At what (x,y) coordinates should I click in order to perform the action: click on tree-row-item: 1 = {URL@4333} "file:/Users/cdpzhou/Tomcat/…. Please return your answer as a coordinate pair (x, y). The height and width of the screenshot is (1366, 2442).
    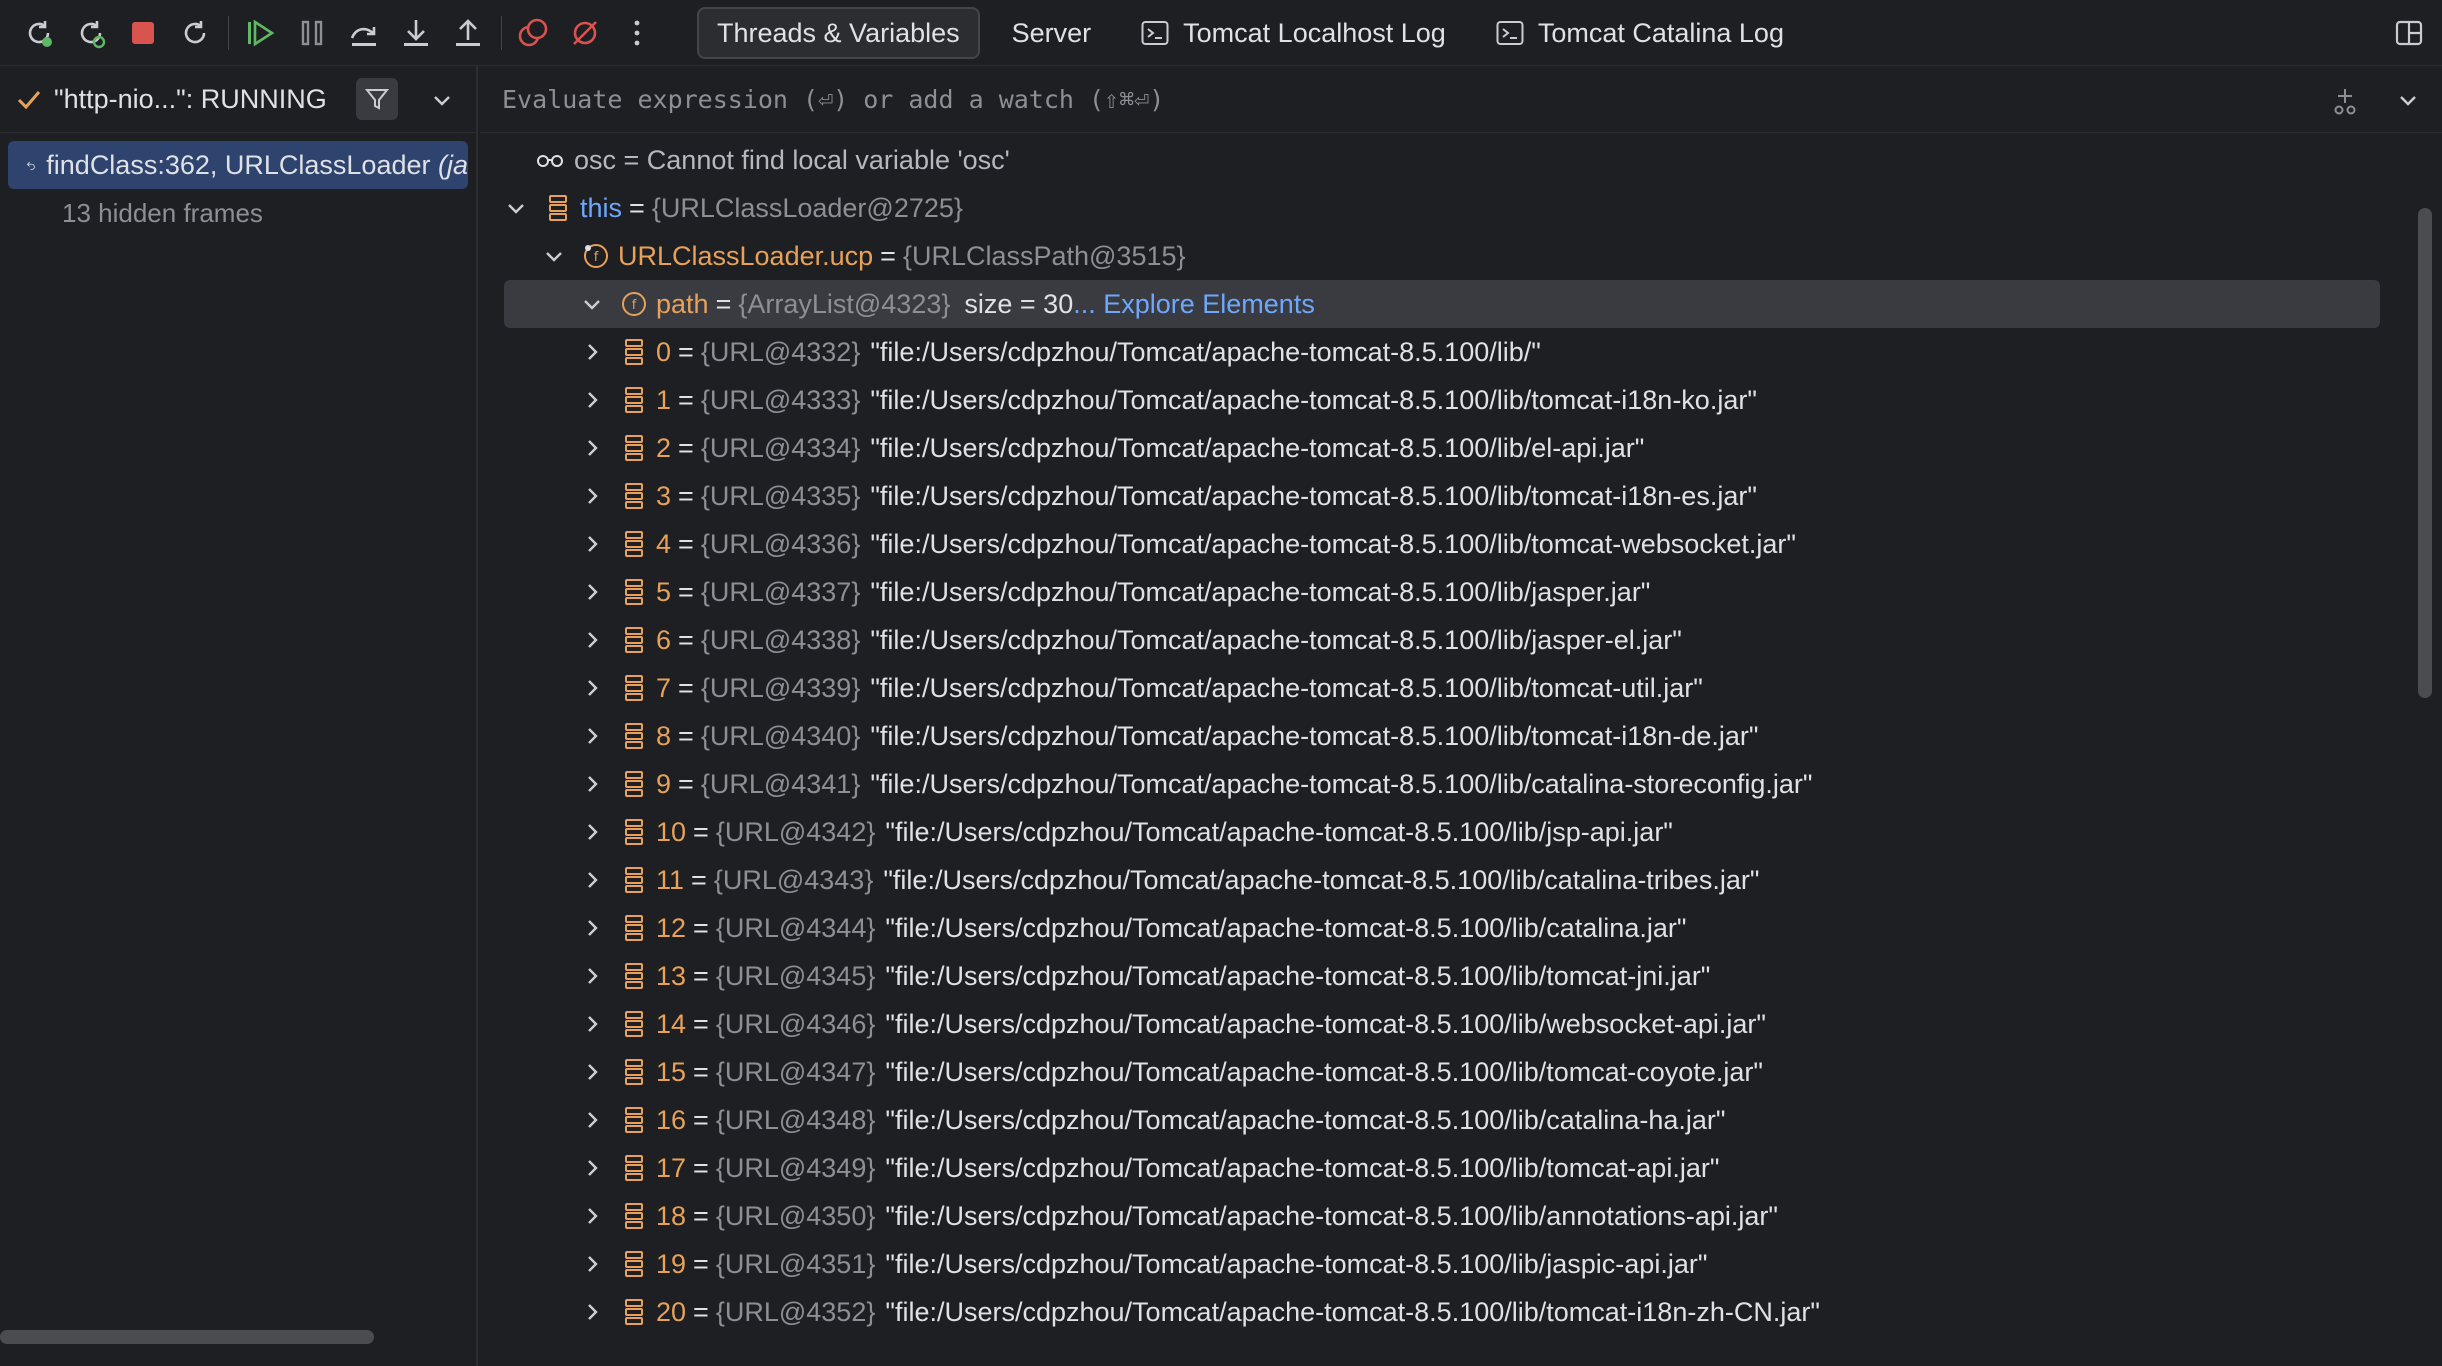
    Looking at the image, I should click on (1430, 400).